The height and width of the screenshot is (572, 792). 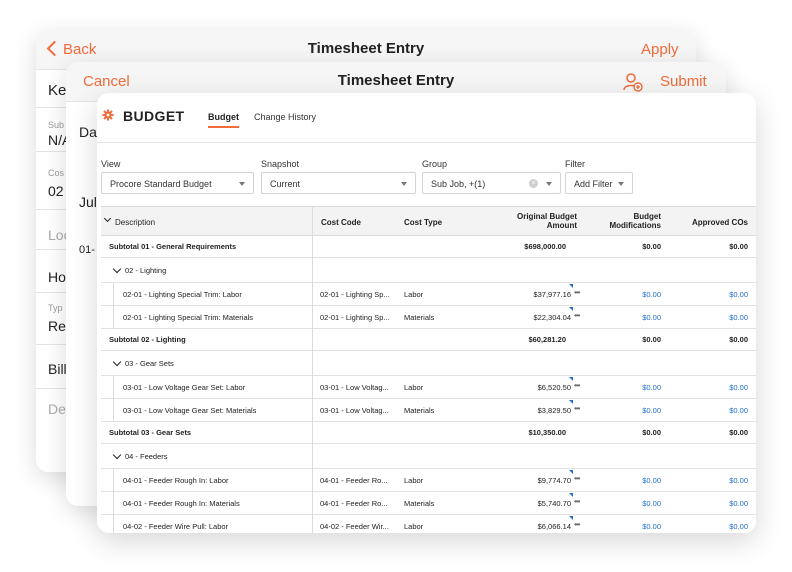 I want to click on row-description: 04-02 - Feeder Wire Pull: Labor, so click(x=176, y=526).